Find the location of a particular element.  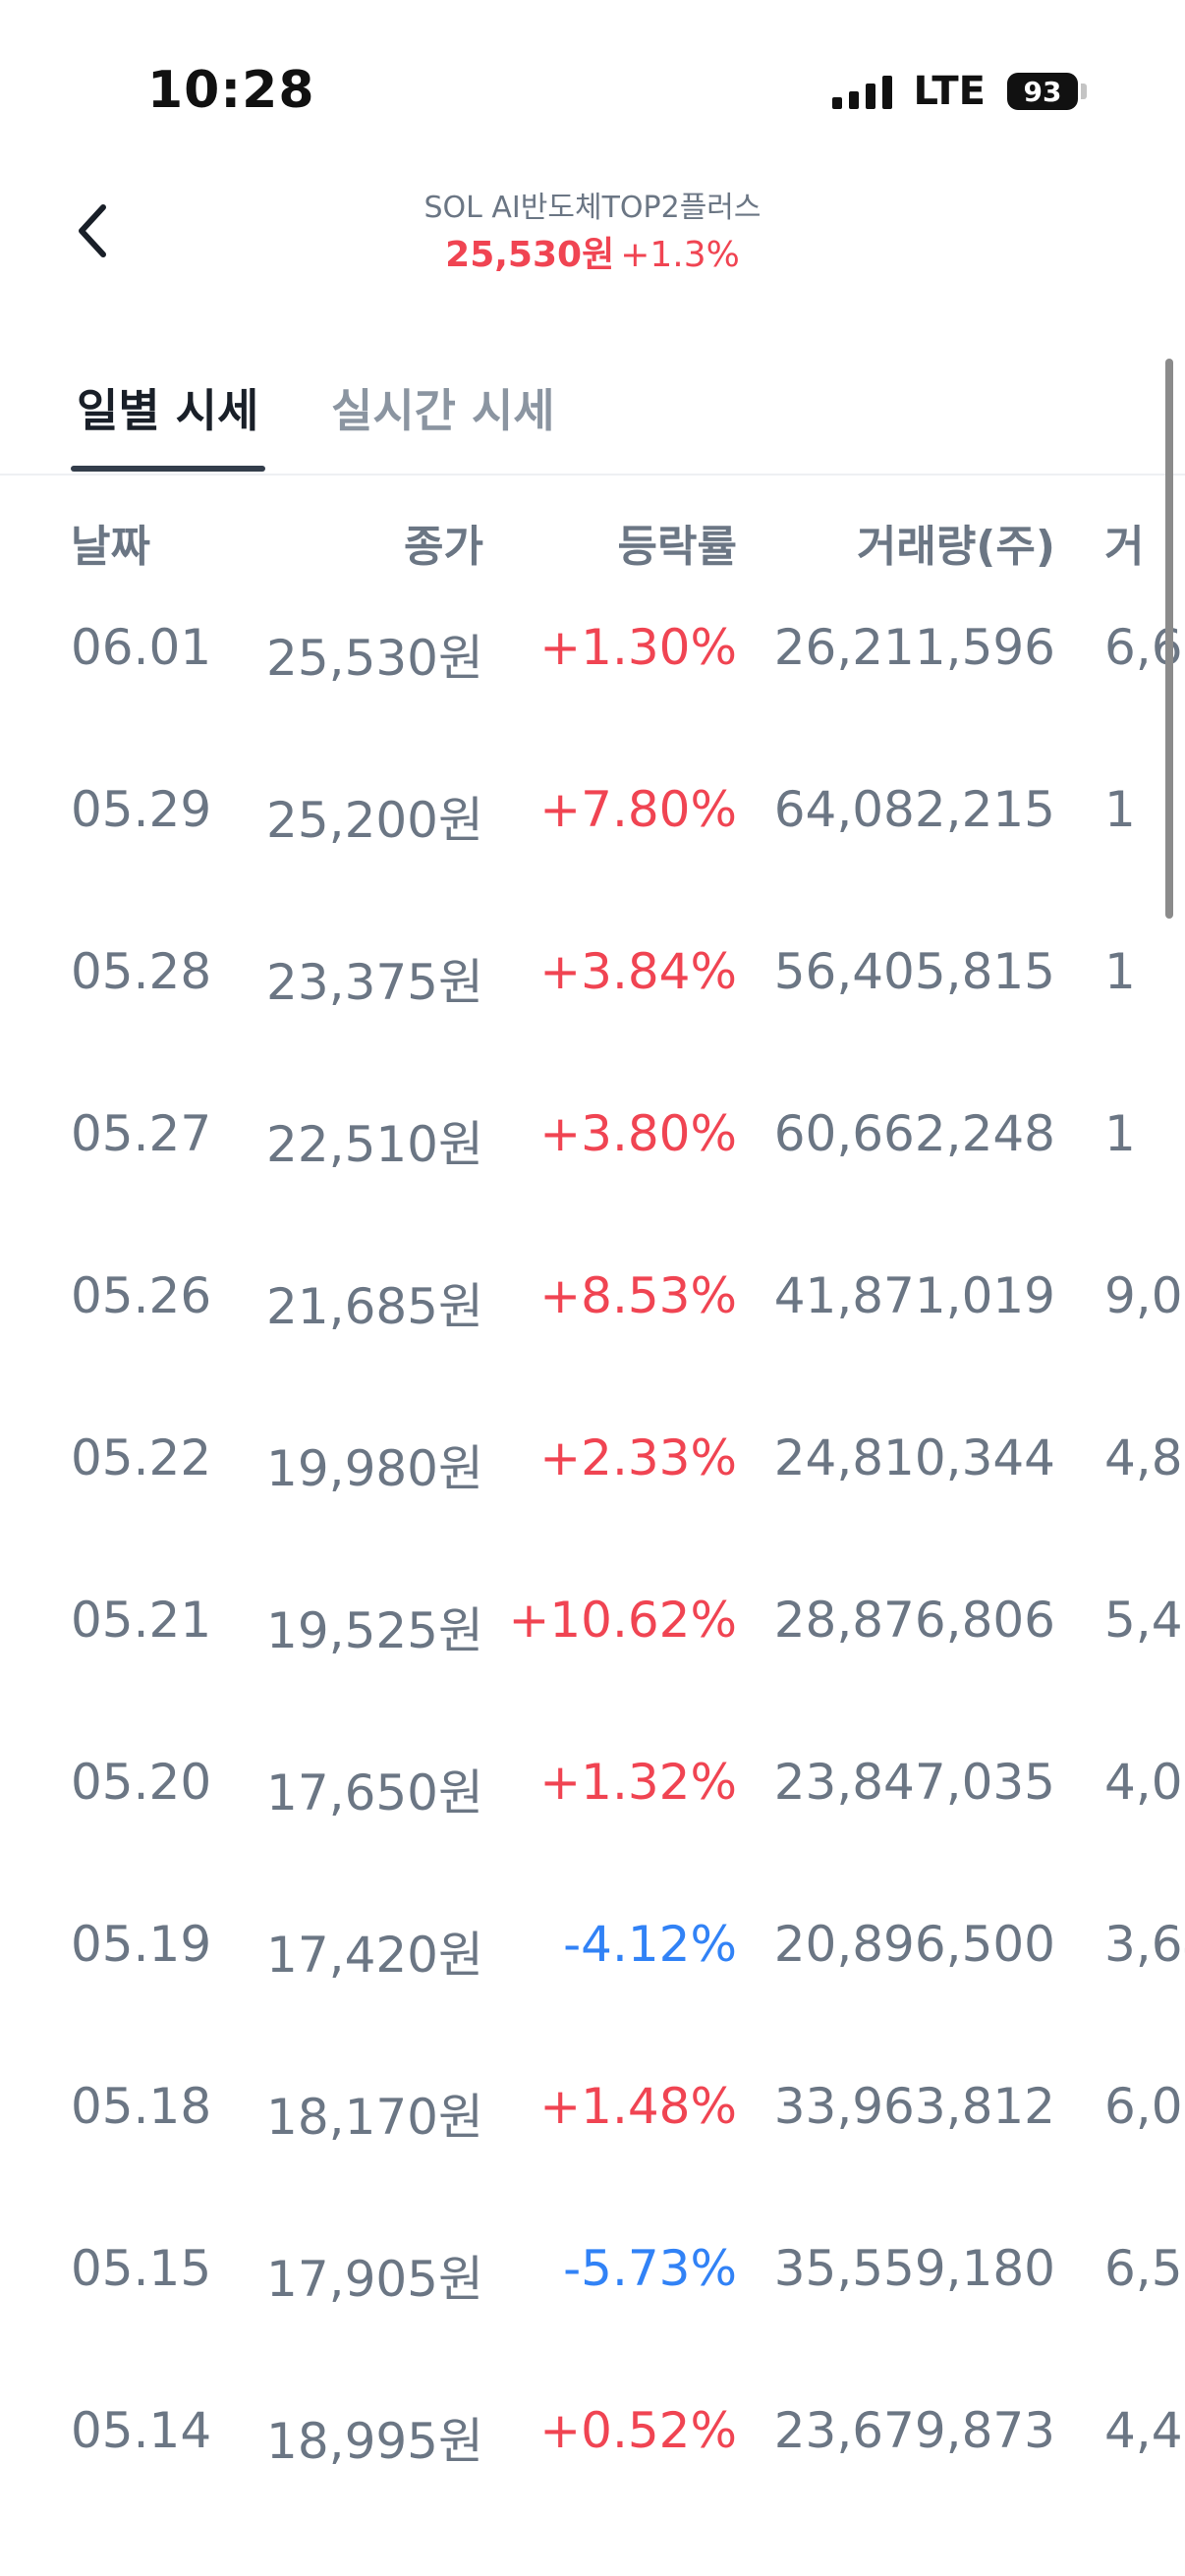

row-volume: 28,876,806 is located at coordinates (914, 1620).